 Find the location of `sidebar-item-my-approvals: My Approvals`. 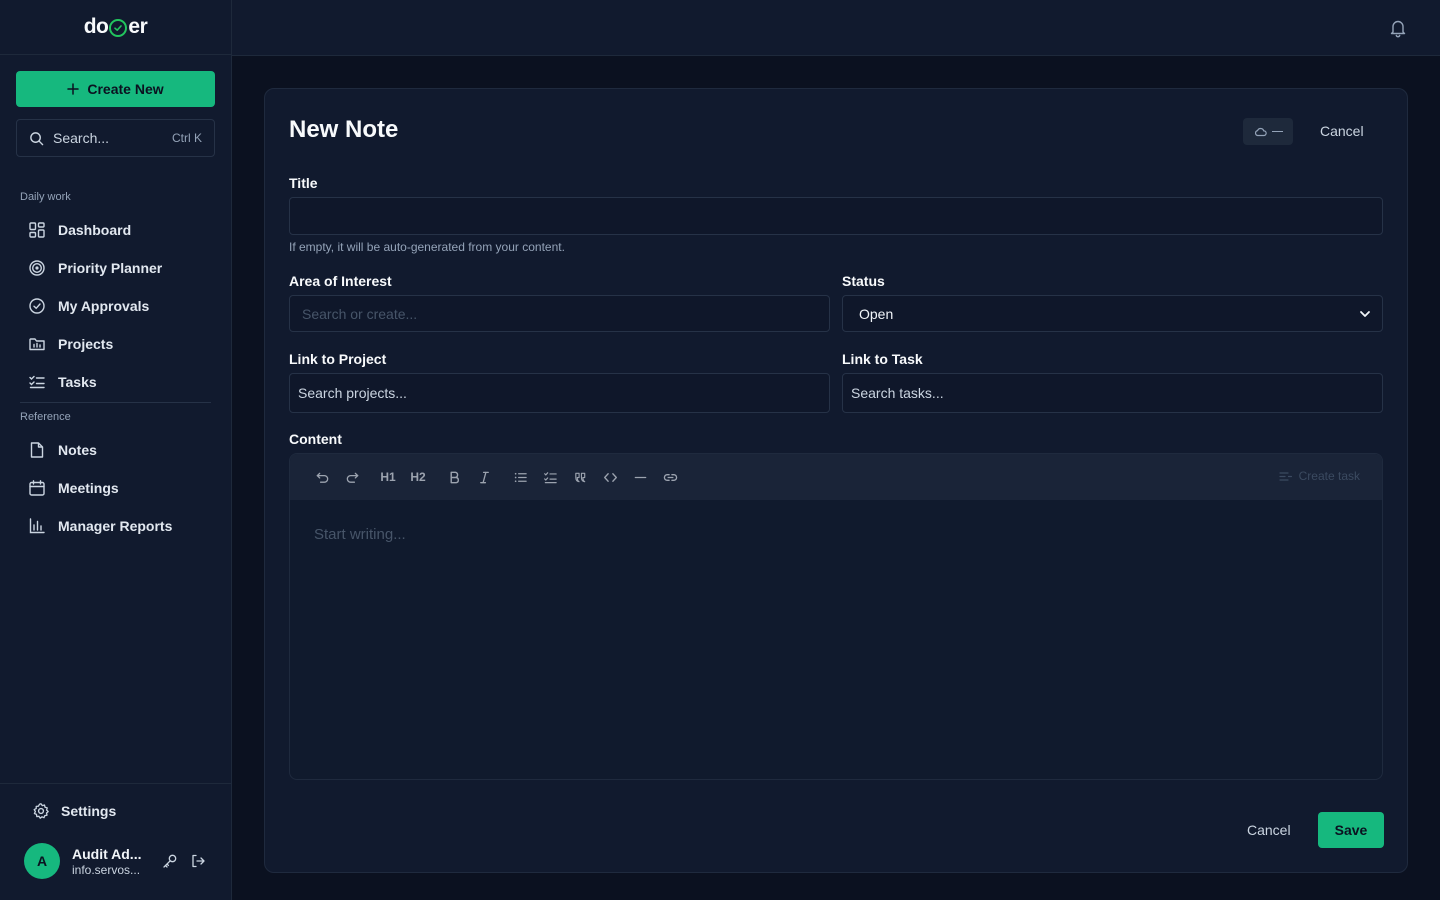

sidebar-item-my-approvals: My Approvals is located at coordinates (88, 306).